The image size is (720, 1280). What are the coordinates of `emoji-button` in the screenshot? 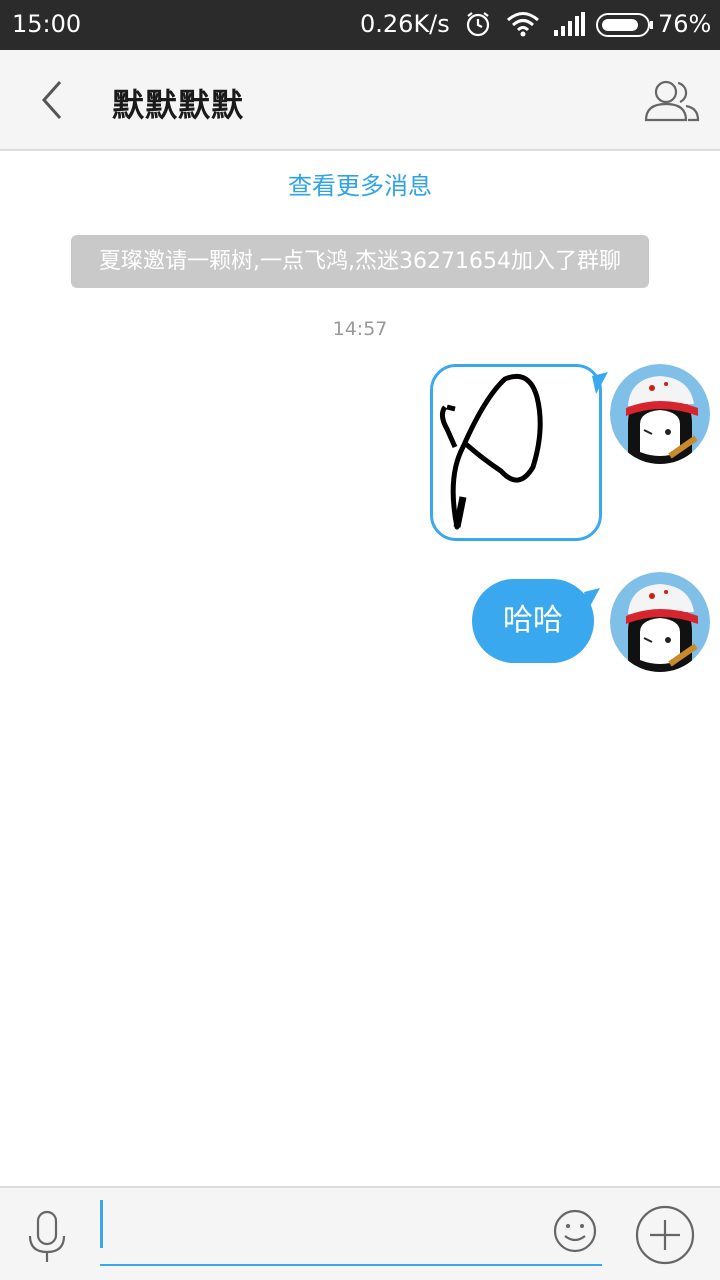 It's located at (575, 1231).